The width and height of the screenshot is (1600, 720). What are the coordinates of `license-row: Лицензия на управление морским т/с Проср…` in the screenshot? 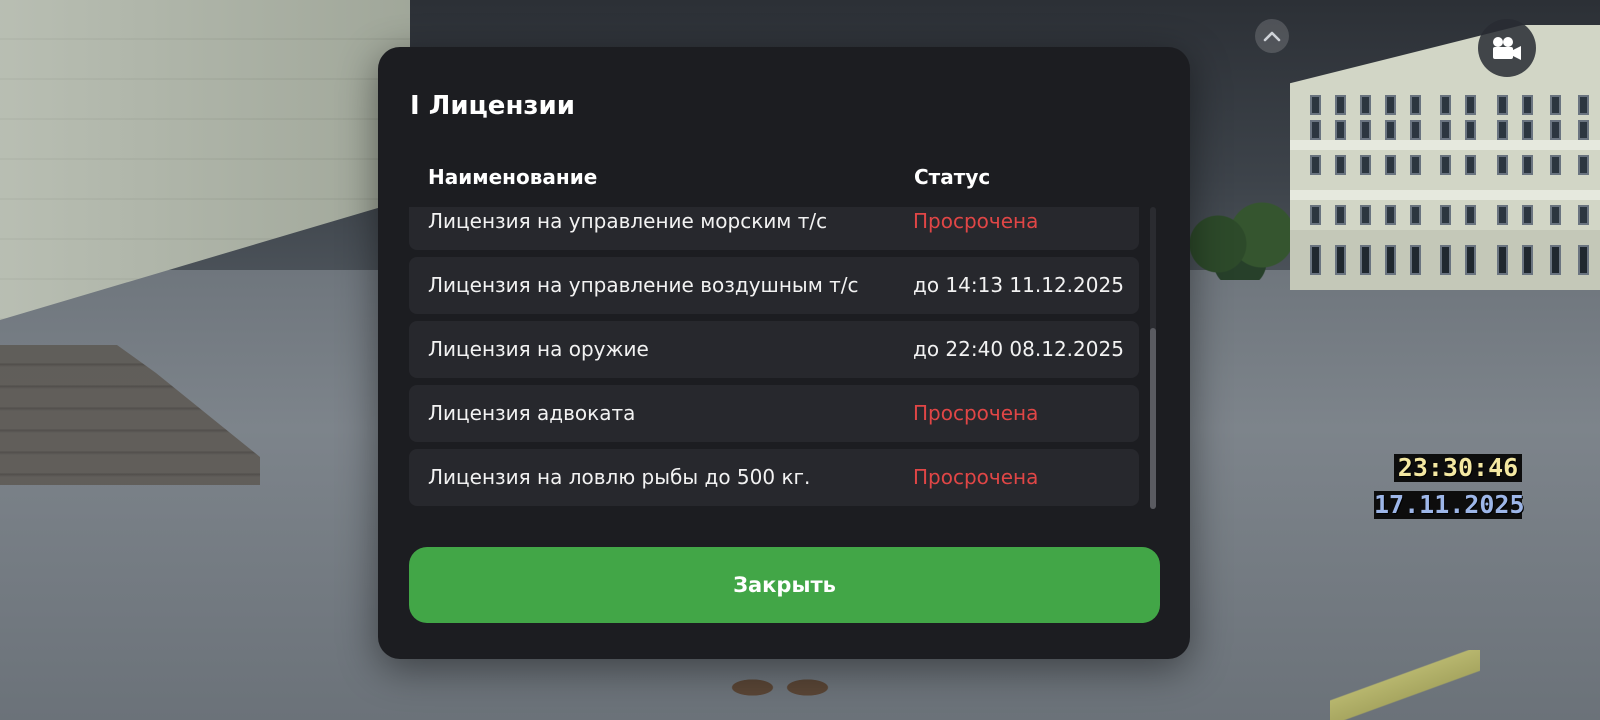 It's located at (774, 228).